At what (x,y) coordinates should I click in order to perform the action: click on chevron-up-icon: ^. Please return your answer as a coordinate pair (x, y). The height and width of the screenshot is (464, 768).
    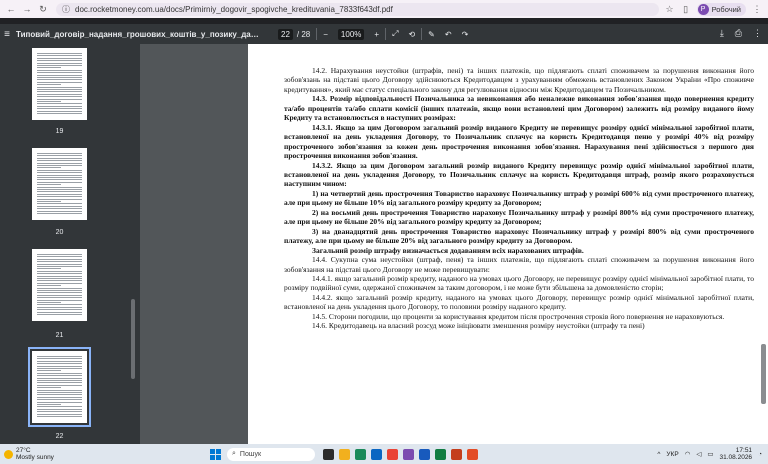
    Looking at the image, I should click on (658, 454).